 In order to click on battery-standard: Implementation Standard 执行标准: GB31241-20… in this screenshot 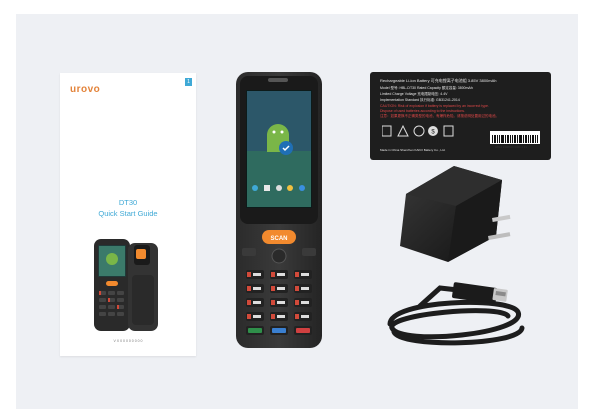, I will do `click(420, 100)`.